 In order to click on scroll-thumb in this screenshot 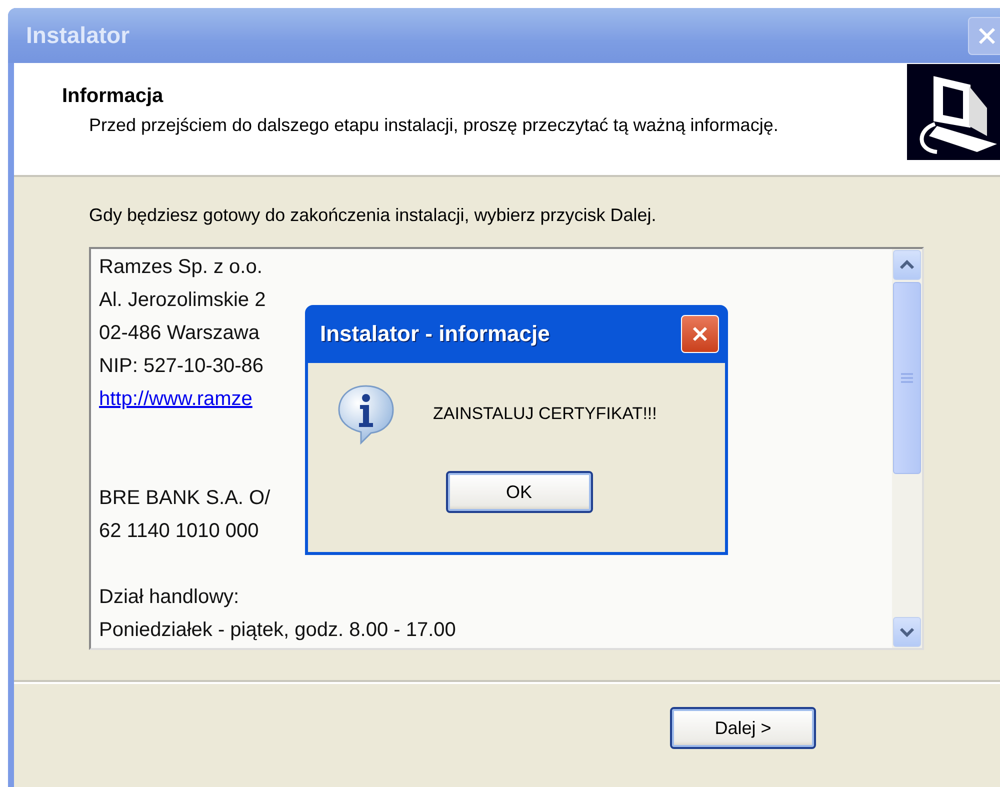, I will do `click(907, 378)`.